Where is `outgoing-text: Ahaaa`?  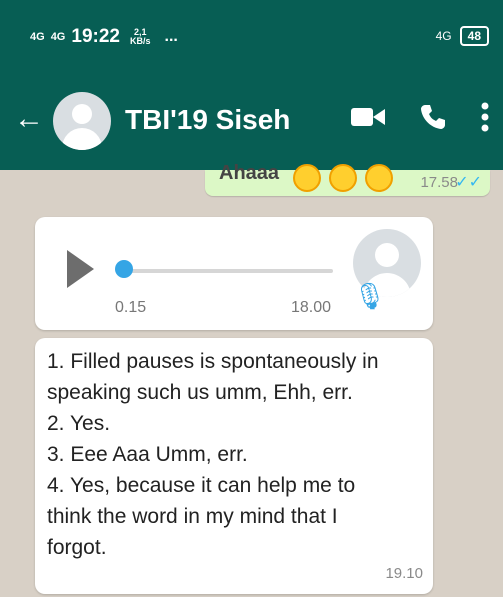
outgoing-text: Ahaaa is located at coordinates (249, 173).